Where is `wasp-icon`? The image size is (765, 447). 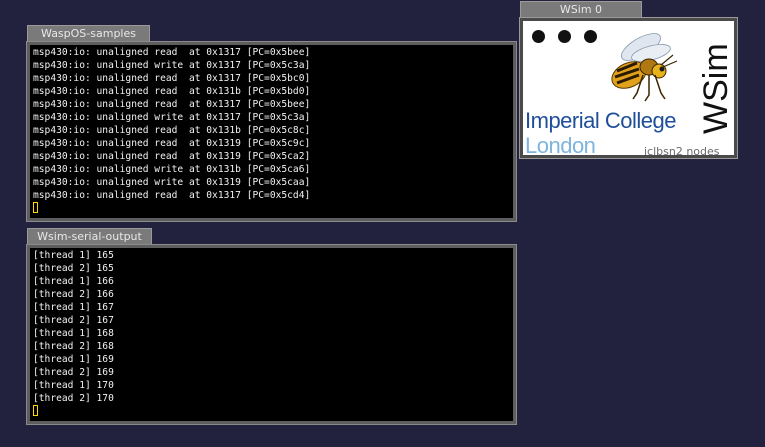 wasp-icon is located at coordinates (644, 67).